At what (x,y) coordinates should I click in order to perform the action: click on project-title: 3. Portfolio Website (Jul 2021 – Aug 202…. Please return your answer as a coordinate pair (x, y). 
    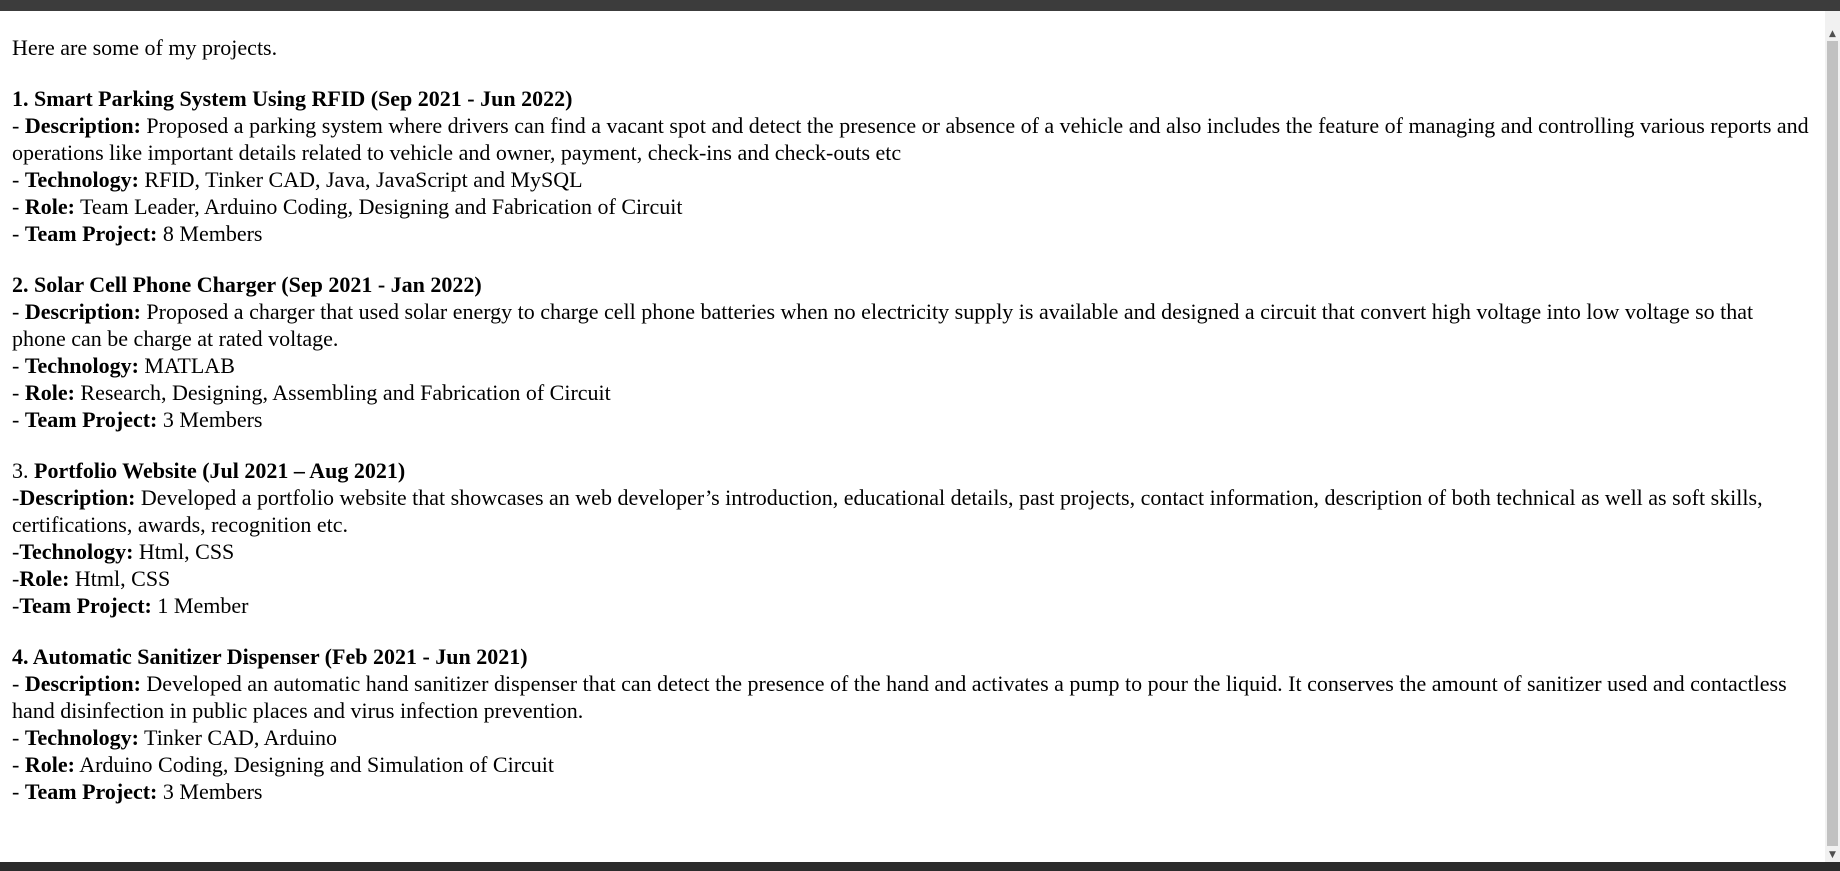
    Looking at the image, I should click on (912, 470).